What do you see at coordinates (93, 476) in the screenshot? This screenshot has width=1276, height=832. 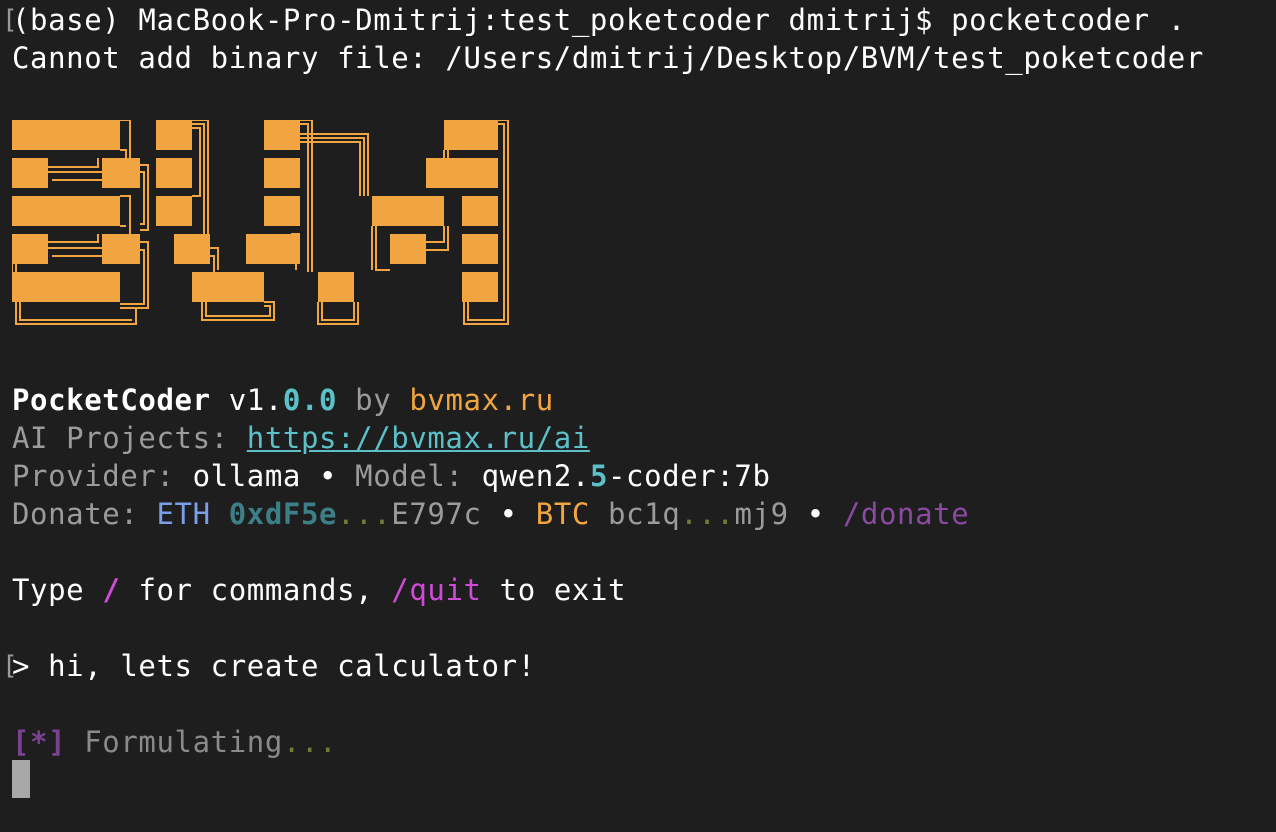 I see `provider-label: Provider:` at bounding box center [93, 476].